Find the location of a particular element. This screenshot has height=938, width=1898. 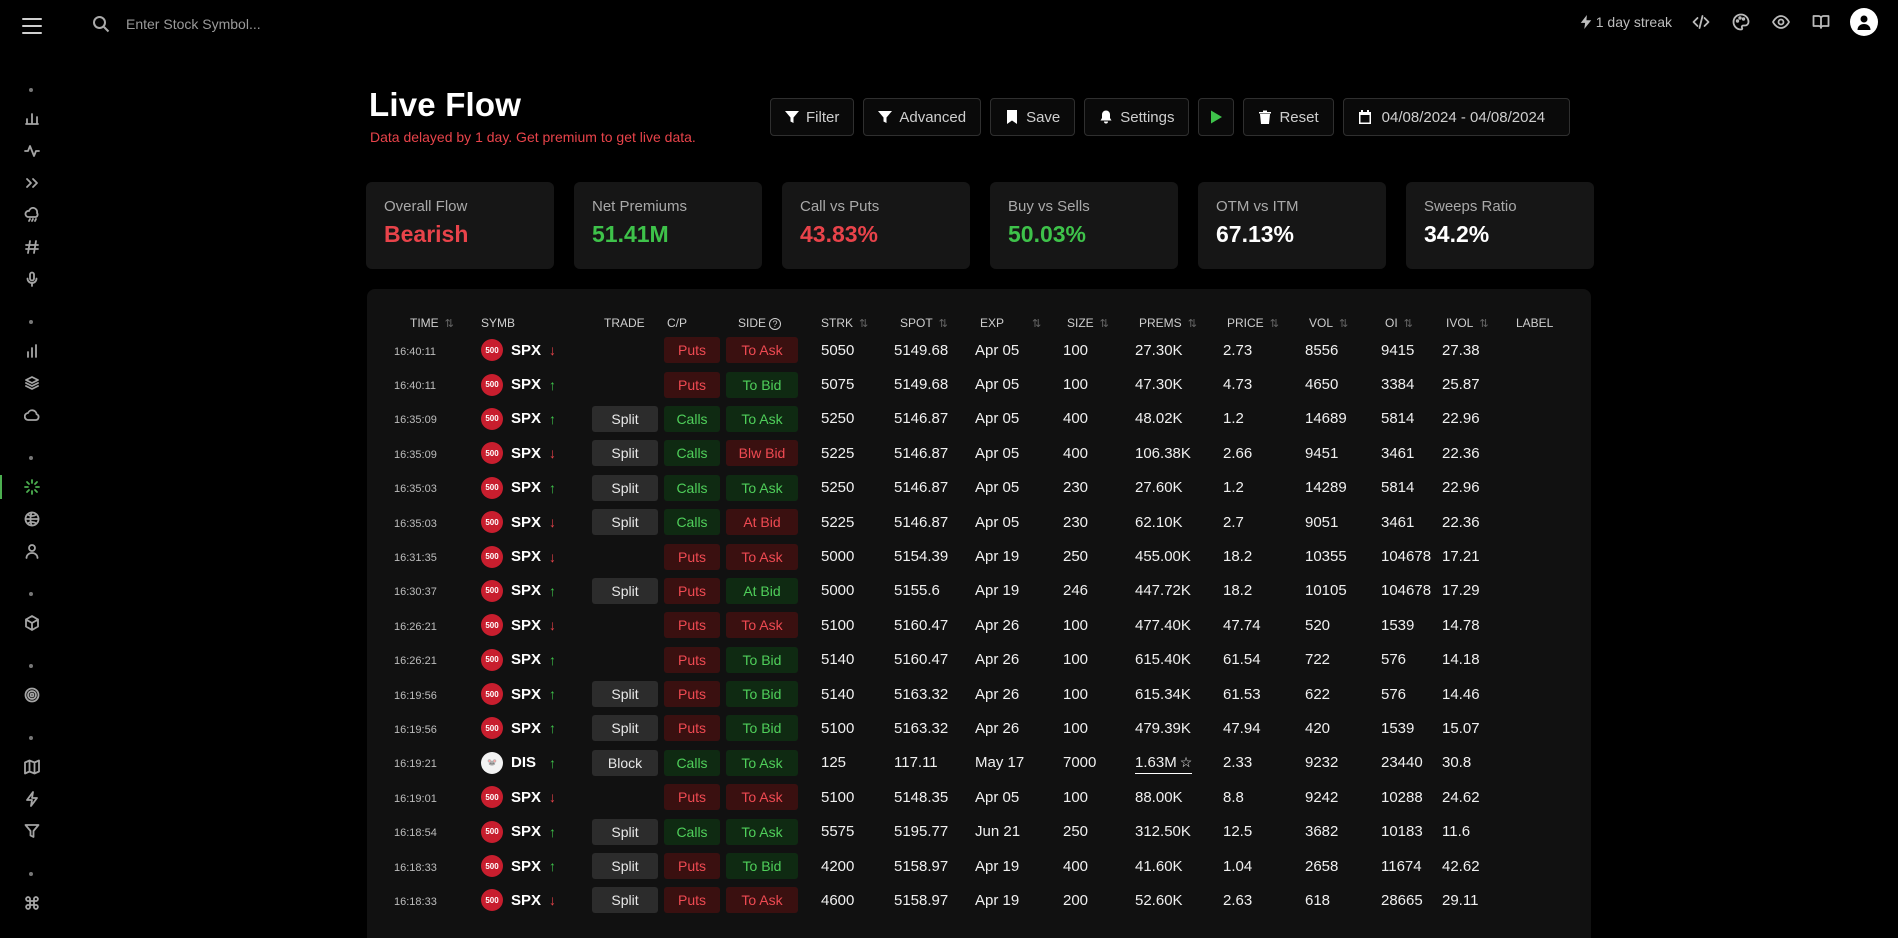

col-oi: OI ⇅ is located at coordinates (1404, 323).